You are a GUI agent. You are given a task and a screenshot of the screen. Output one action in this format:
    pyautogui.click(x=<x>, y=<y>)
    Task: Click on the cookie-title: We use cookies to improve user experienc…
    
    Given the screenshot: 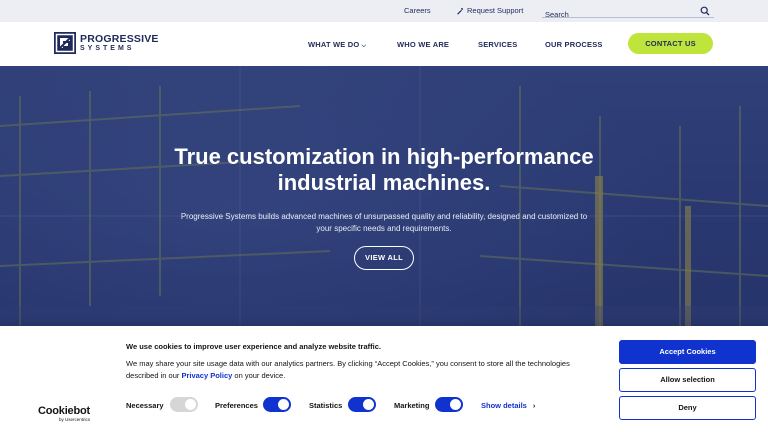 What is the action you would take?
    pyautogui.click(x=253, y=346)
    